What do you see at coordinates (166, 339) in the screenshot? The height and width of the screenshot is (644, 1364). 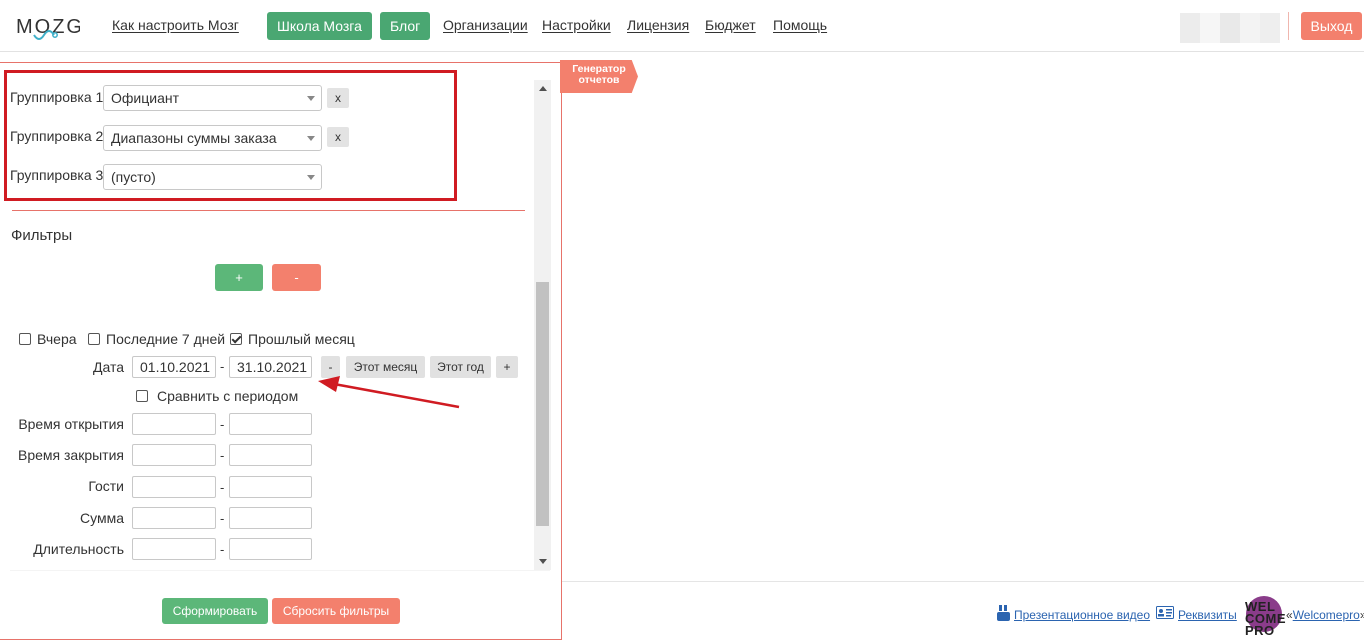 I see `last-7-days-label: Последние 7 дней` at bounding box center [166, 339].